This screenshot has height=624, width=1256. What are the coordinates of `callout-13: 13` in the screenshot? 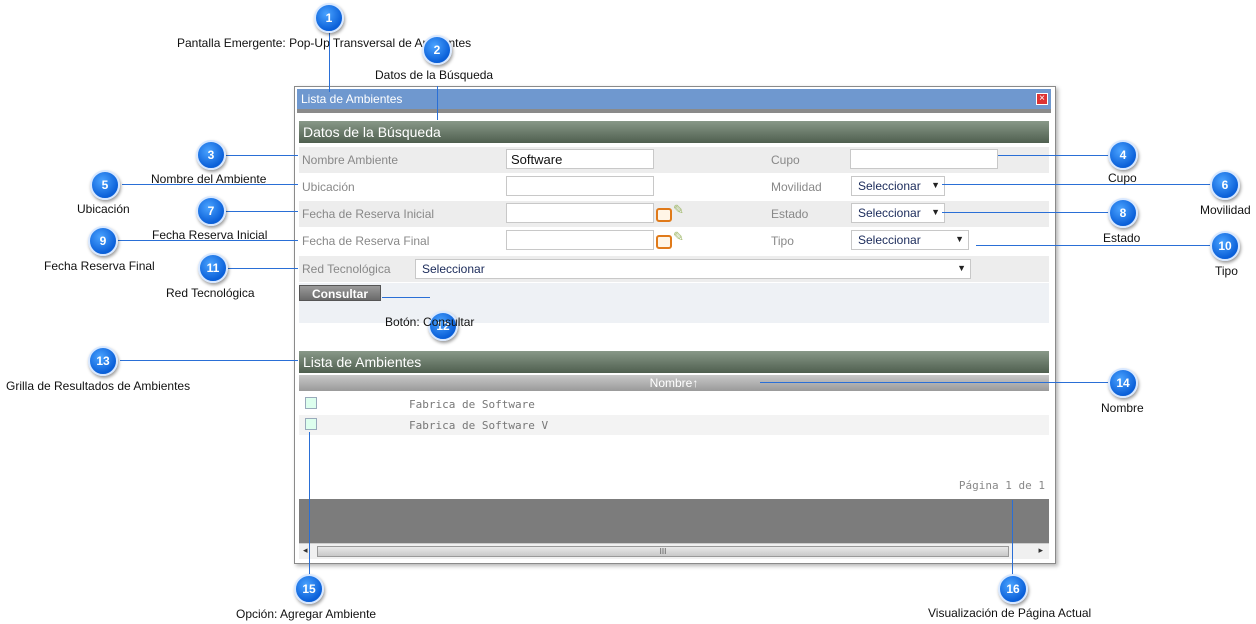 It's located at (103, 361).